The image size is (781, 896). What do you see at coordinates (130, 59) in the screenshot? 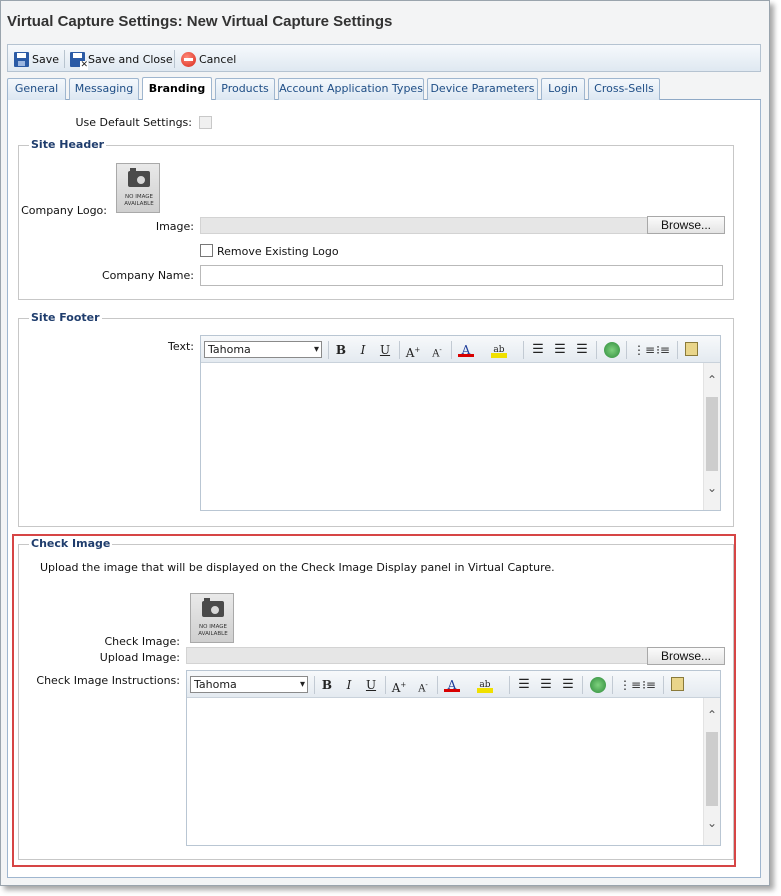
I see `save-close-label: Save and Close` at bounding box center [130, 59].